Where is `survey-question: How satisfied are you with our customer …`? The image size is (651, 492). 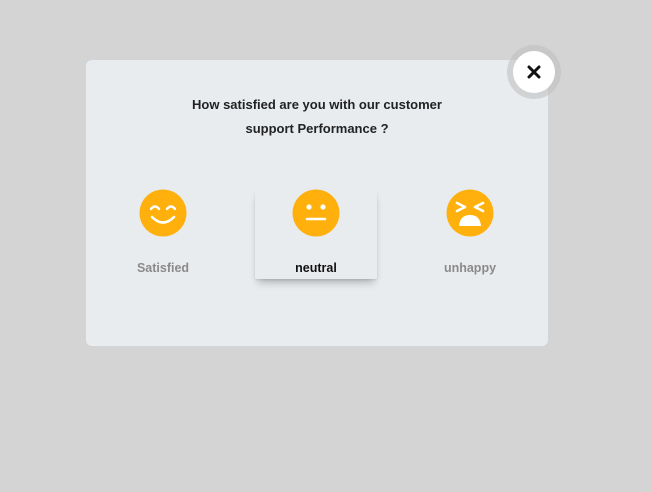
survey-question: How satisfied are you with our customer … is located at coordinates (317, 117).